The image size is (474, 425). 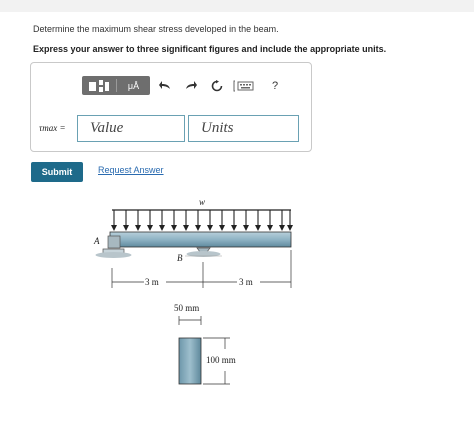 What do you see at coordinates (221, 360) in the screenshot?
I see `section-height-label: 100 mm` at bounding box center [221, 360].